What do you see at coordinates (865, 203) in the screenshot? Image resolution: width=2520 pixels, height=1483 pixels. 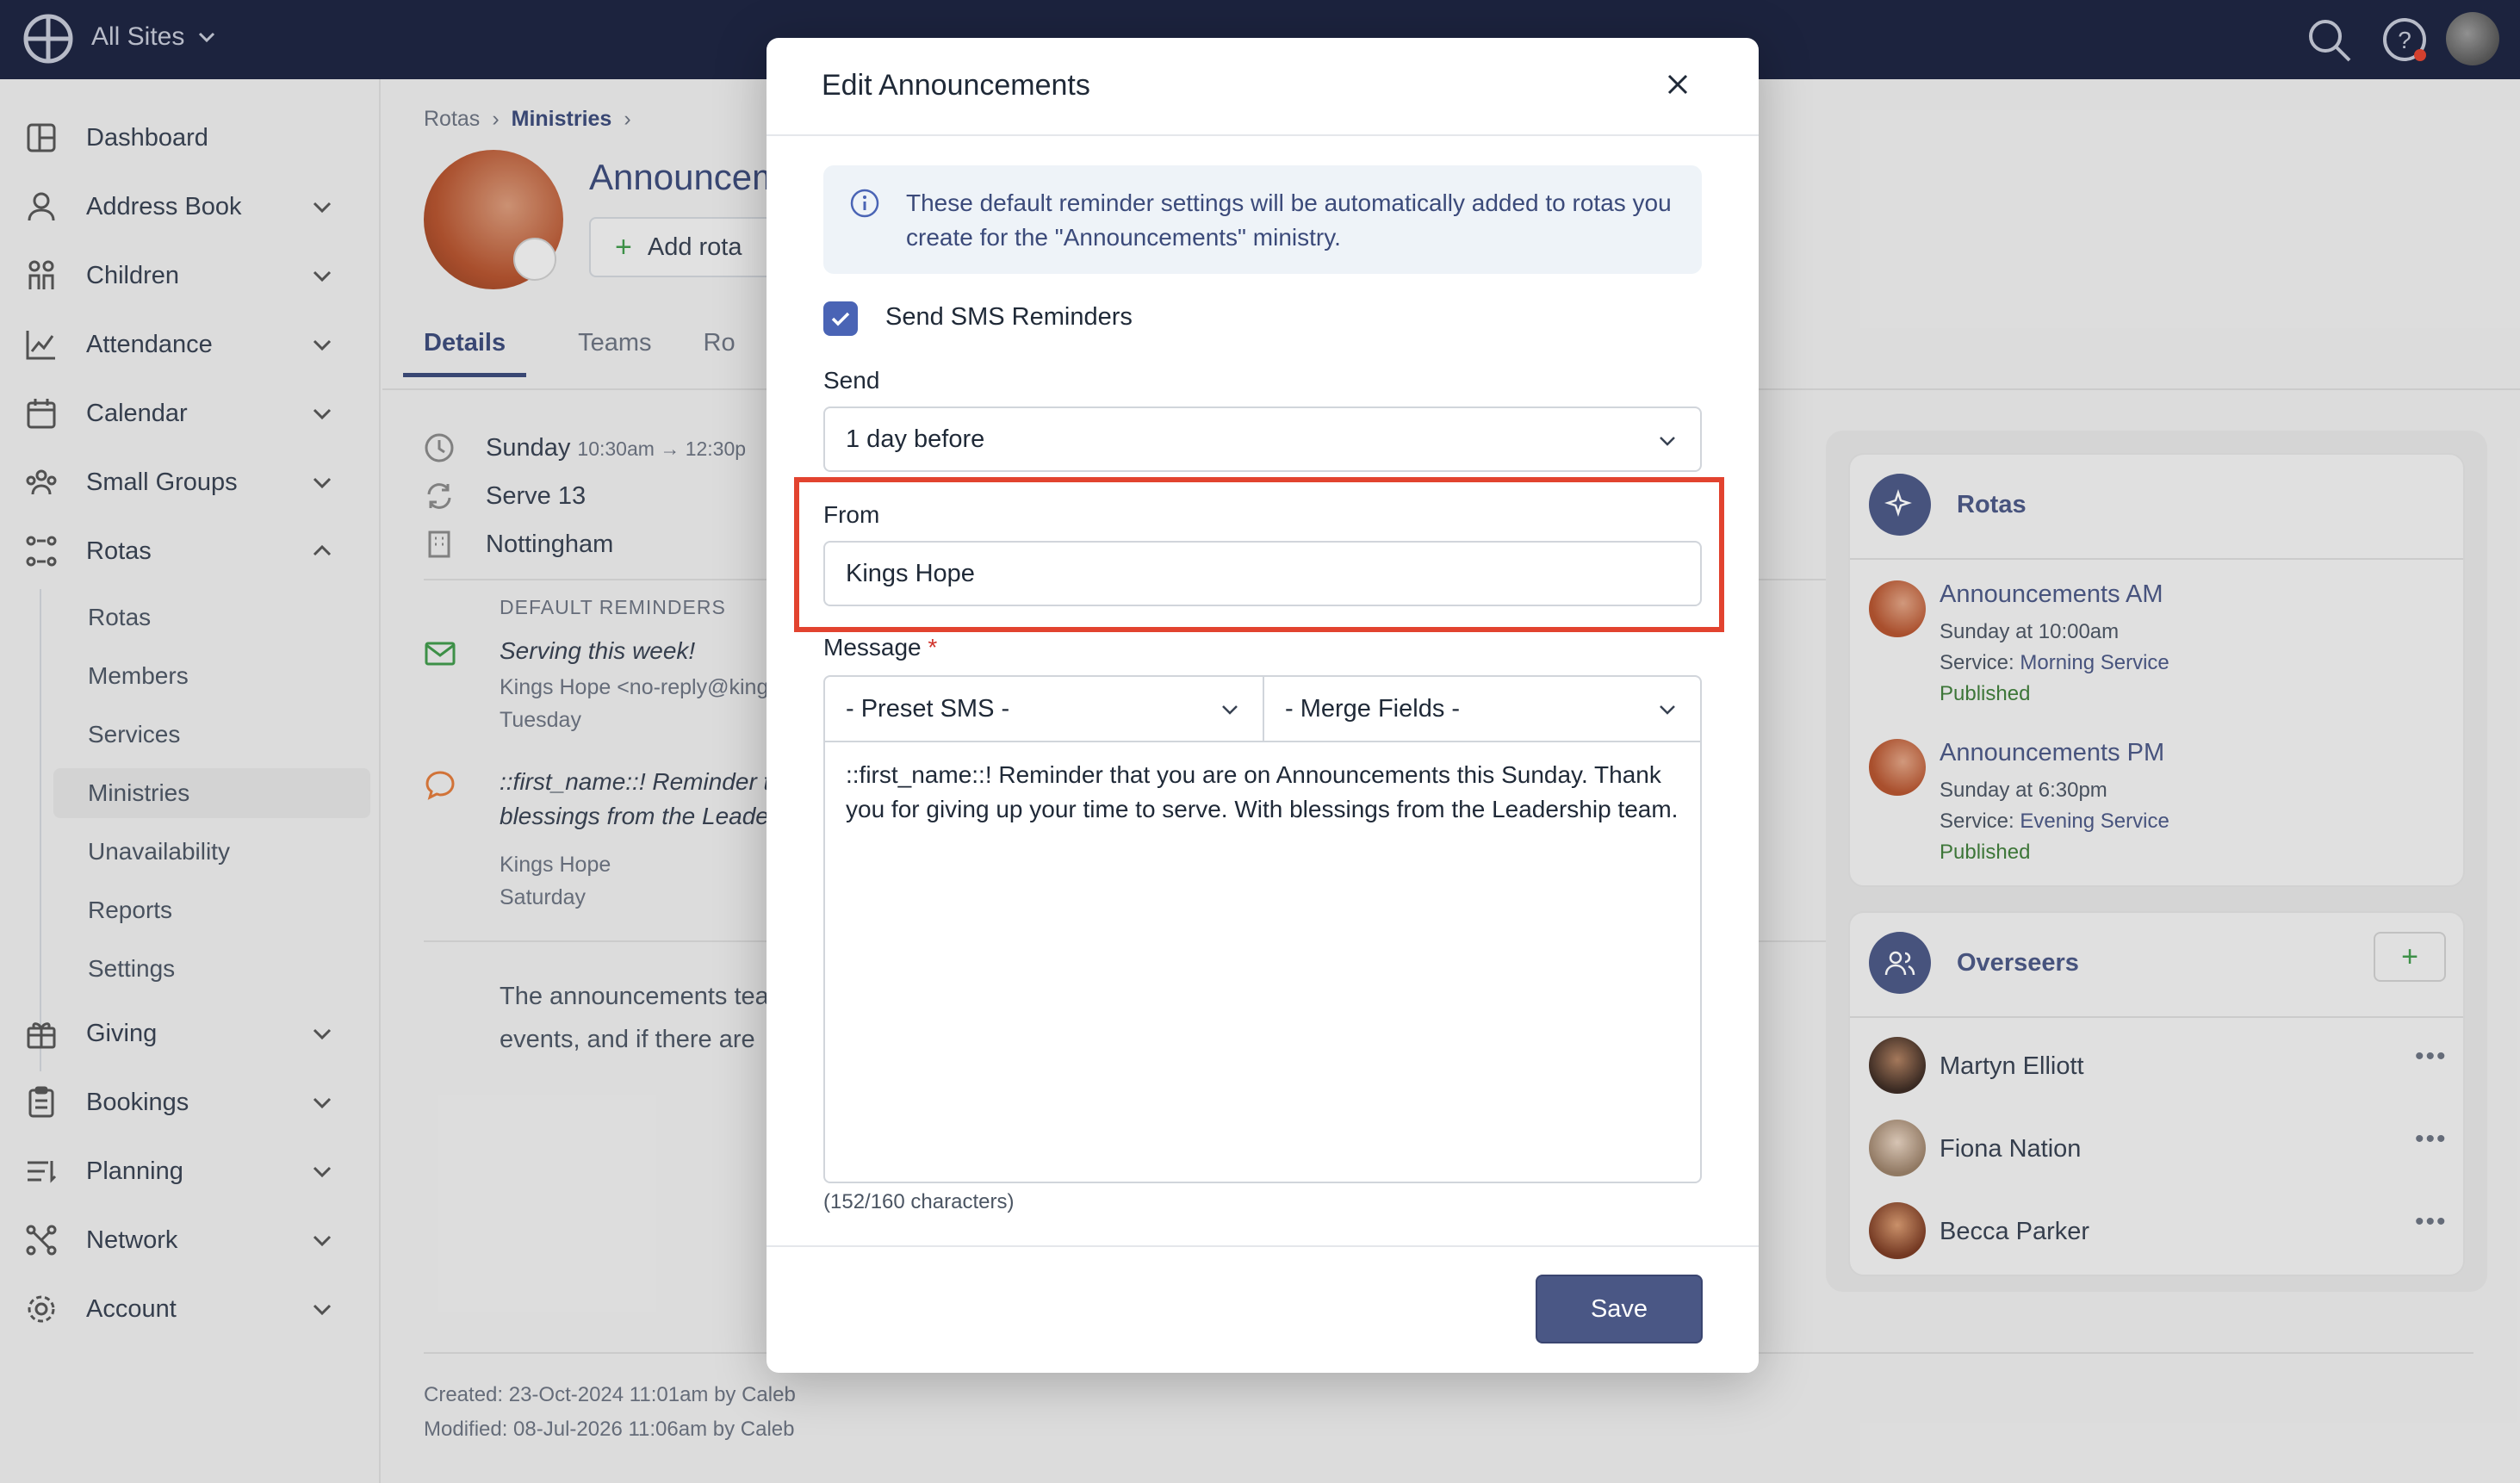 I see `info-icon` at bounding box center [865, 203].